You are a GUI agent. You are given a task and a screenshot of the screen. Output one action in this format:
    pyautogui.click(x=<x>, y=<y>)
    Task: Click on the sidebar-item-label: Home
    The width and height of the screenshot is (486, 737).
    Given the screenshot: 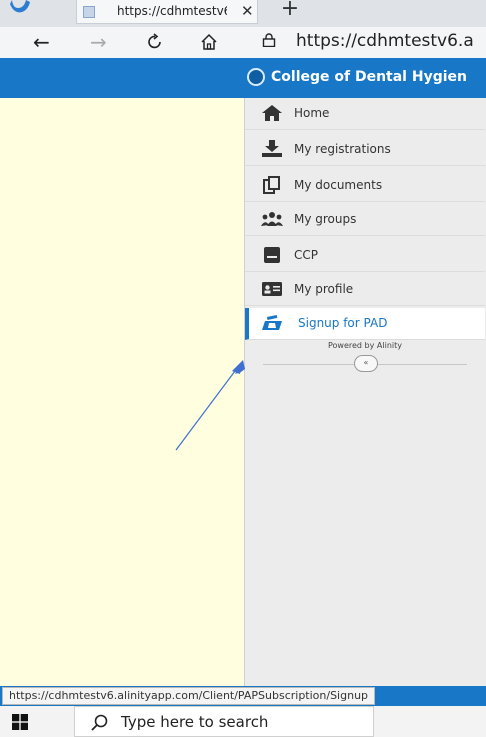 What is the action you would take?
    pyautogui.click(x=312, y=113)
    